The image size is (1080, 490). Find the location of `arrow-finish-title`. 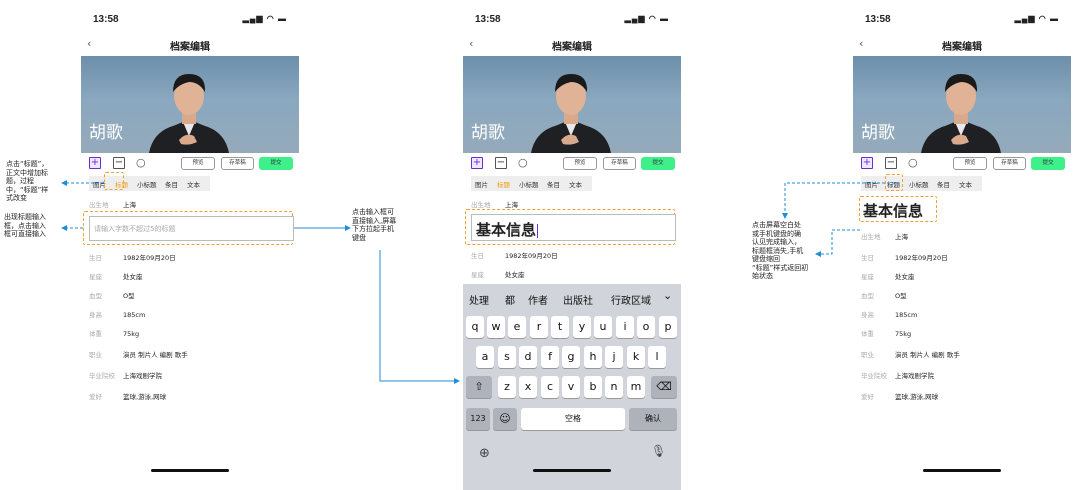

arrow-finish-title is located at coordinates (838, 200).